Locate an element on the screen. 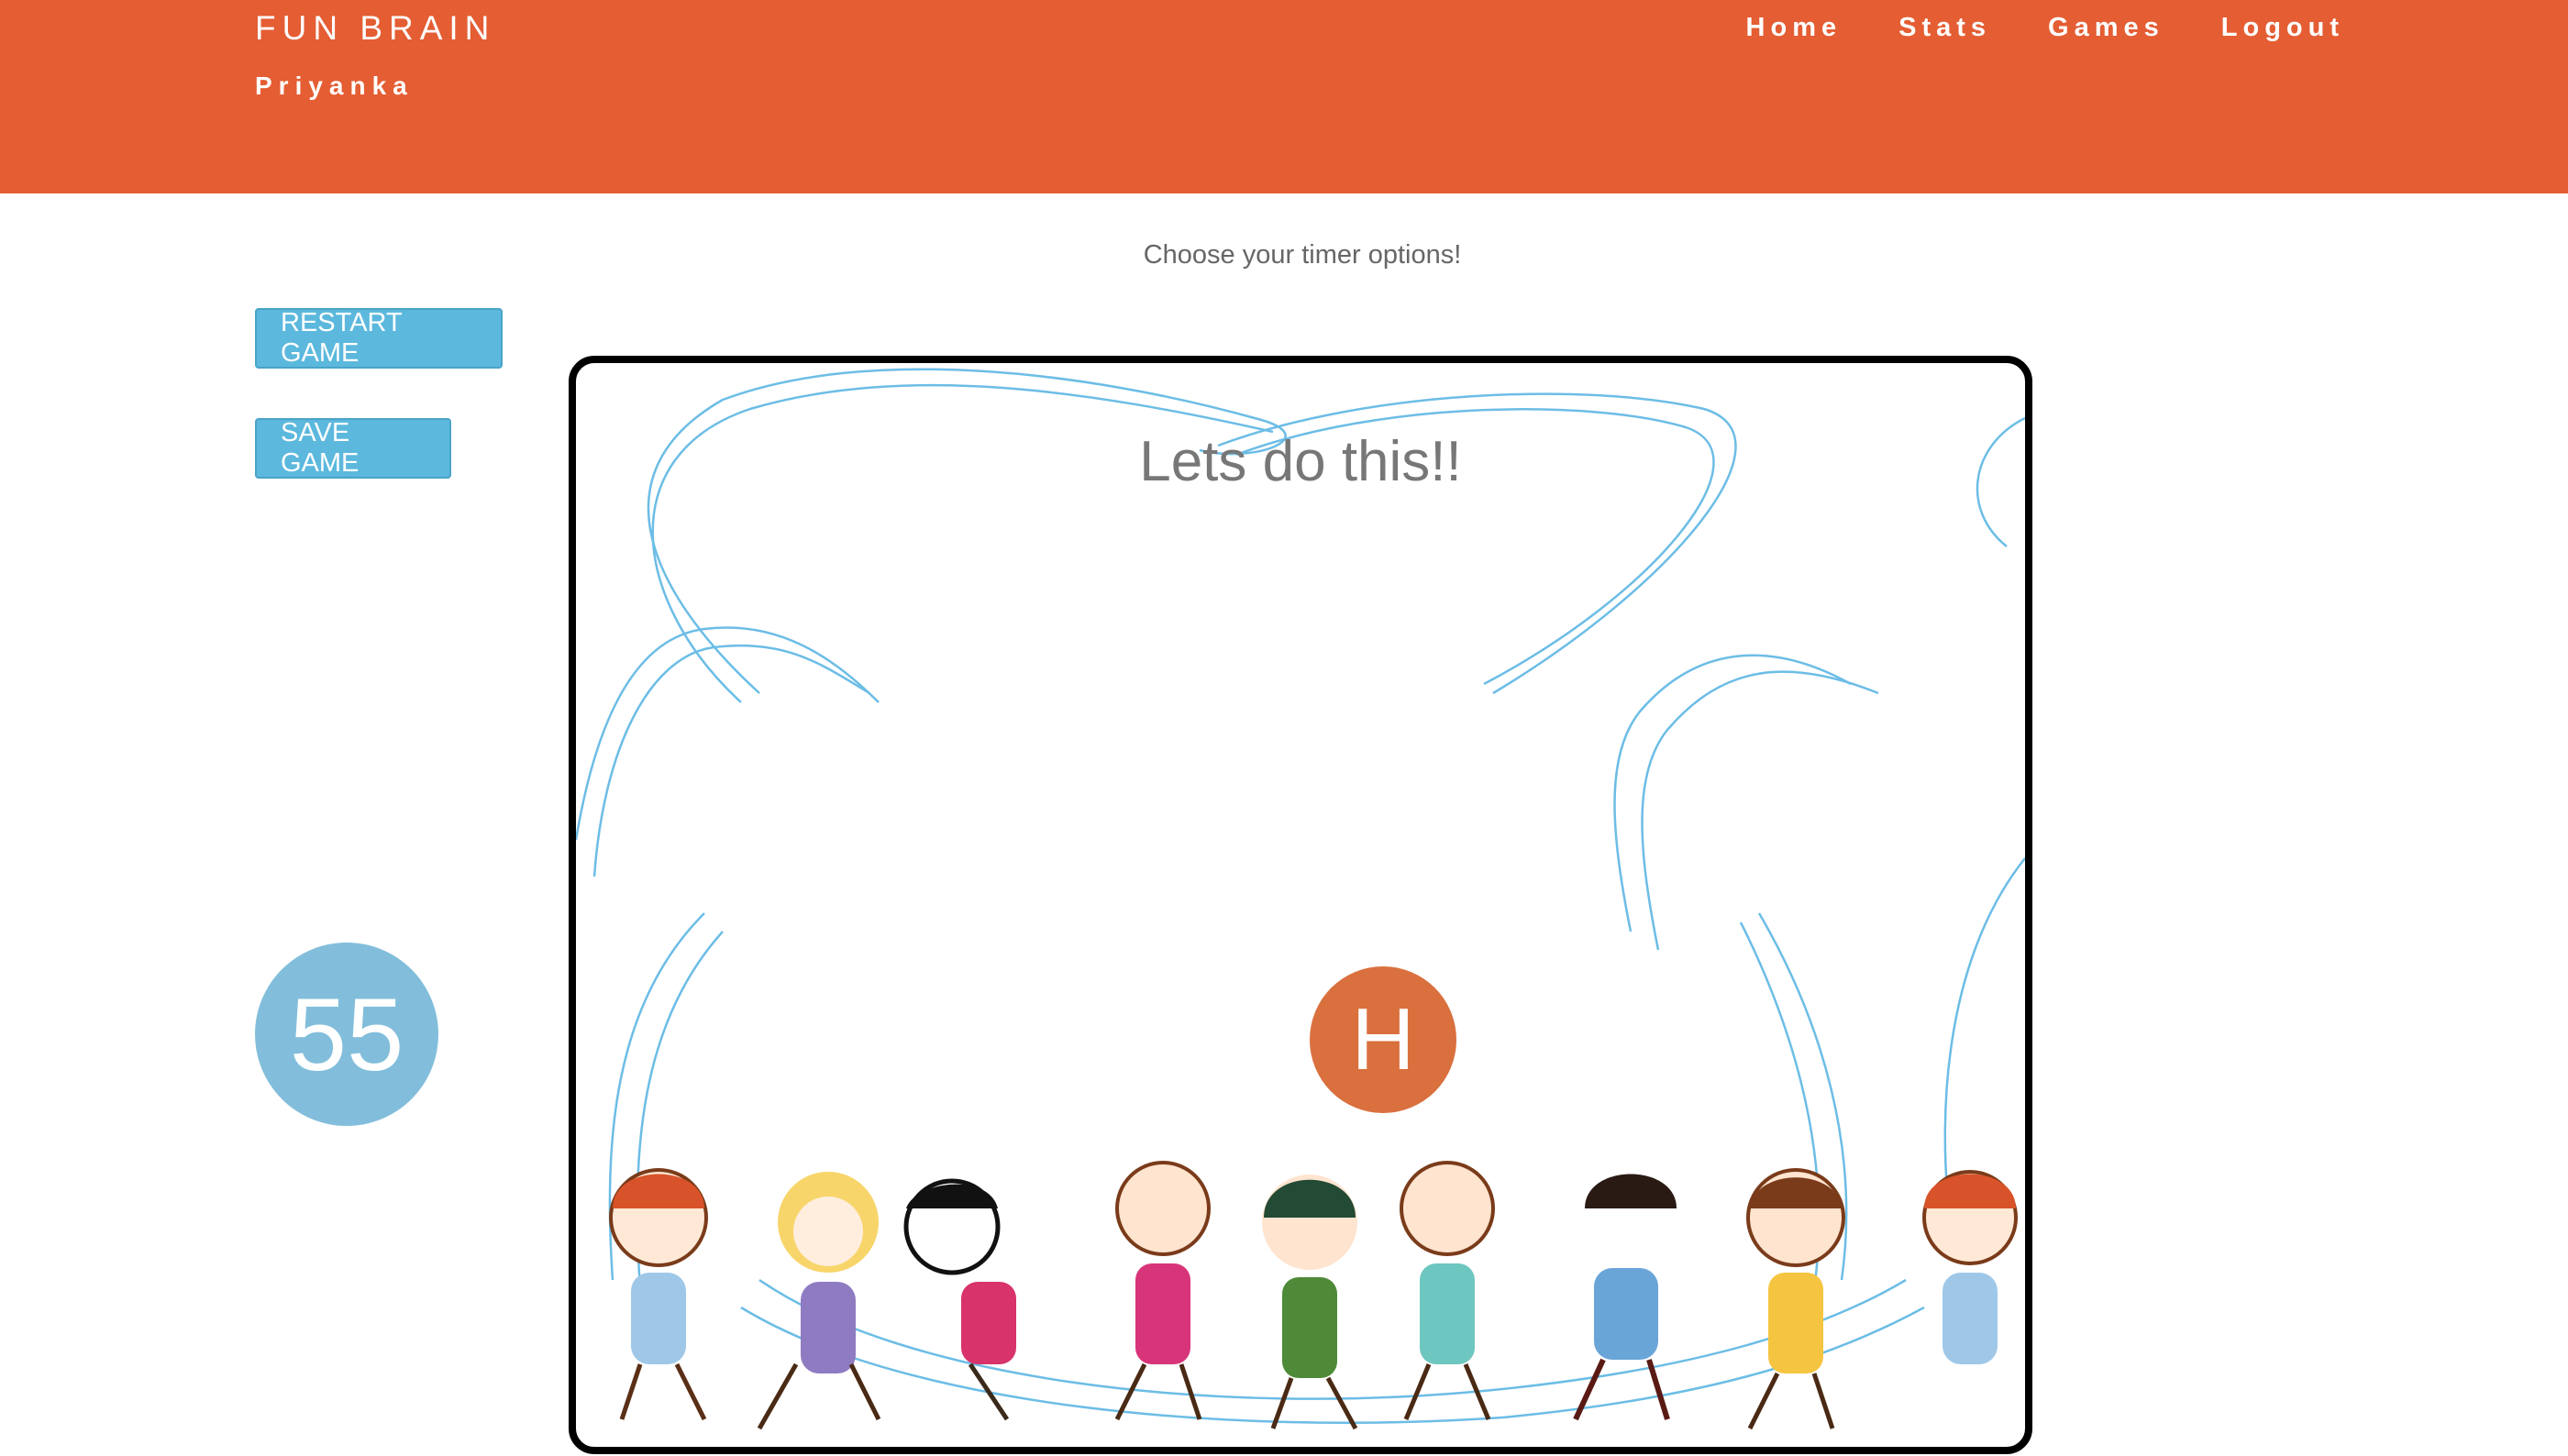 This screenshot has width=2568, height=1456. nav-logout-link: Logout is located at coordinates (2282, 28).